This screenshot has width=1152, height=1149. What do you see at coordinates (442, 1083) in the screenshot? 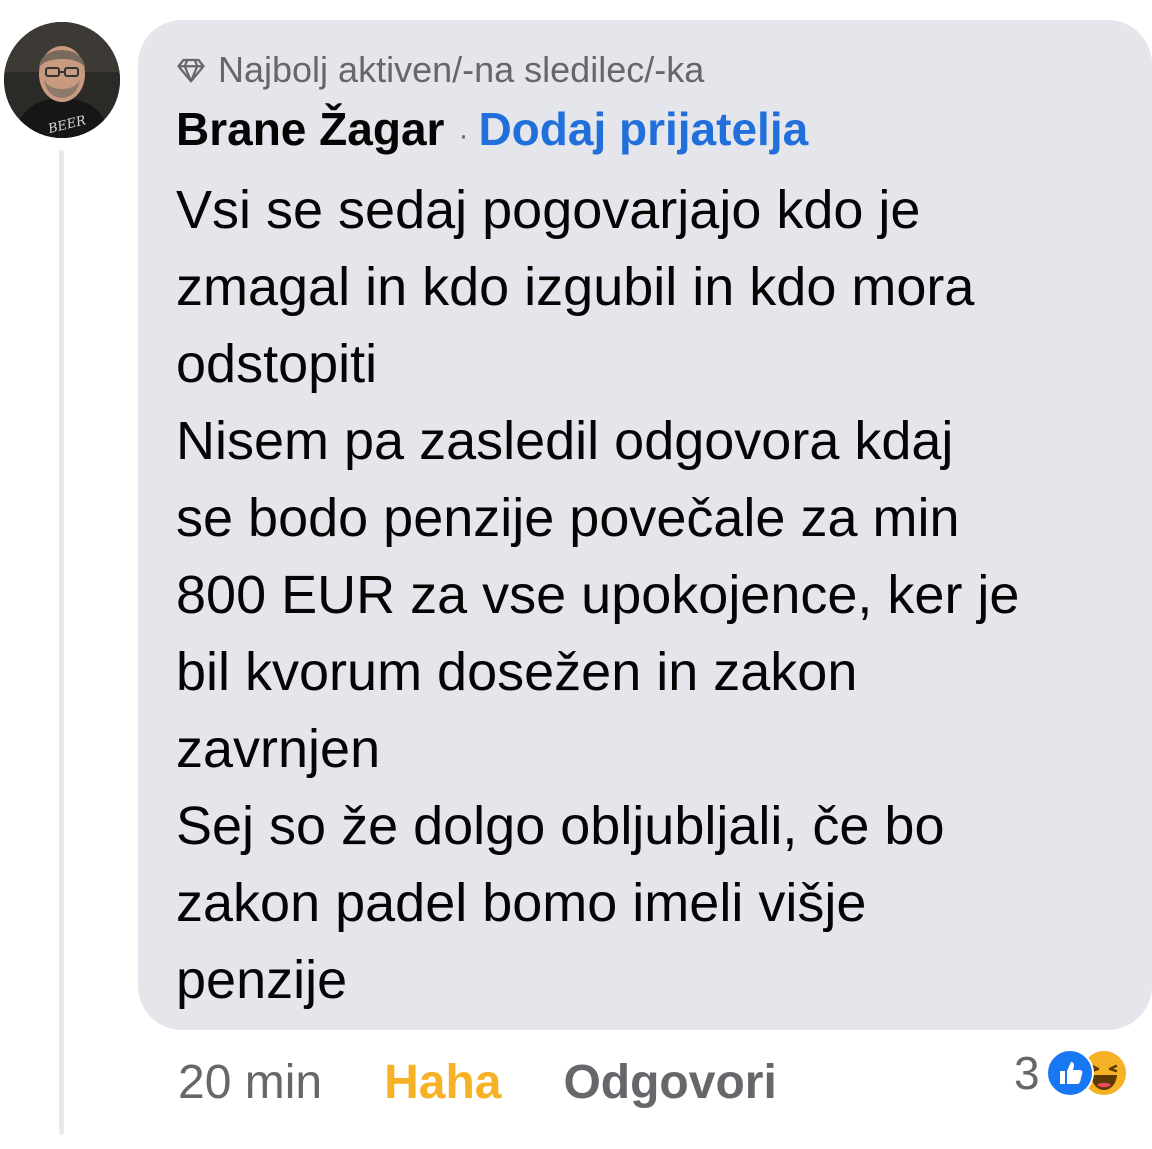
I see `haha-reaction-button: Haha` at bounding box center [442, 1083].